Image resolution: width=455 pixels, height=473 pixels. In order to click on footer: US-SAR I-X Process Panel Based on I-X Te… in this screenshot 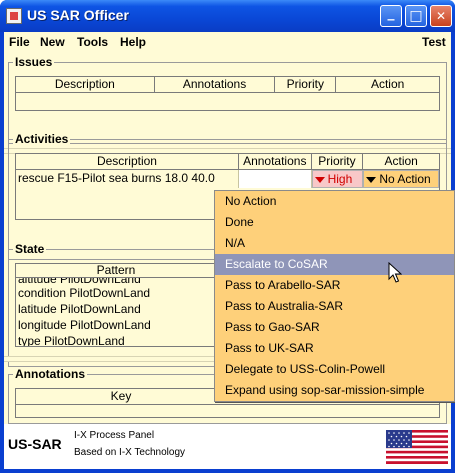, I will do `click(227, 446)`.